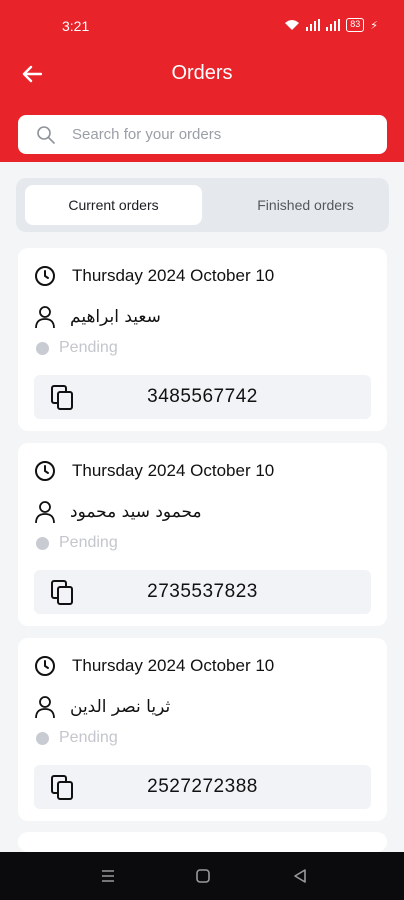  I want to click on home-nav-icon, so click(203, 876).